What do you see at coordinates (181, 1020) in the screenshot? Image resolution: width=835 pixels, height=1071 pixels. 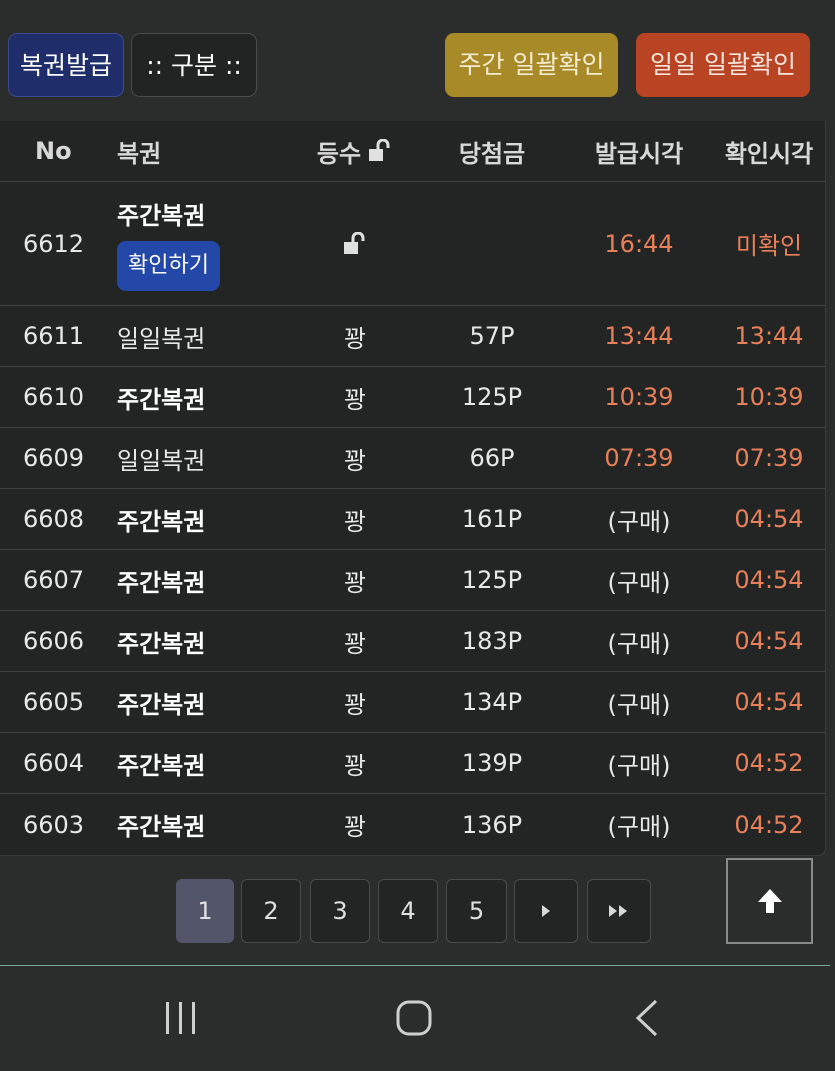 I see `recent-apps-icon` at bounding box center [181, 1020].